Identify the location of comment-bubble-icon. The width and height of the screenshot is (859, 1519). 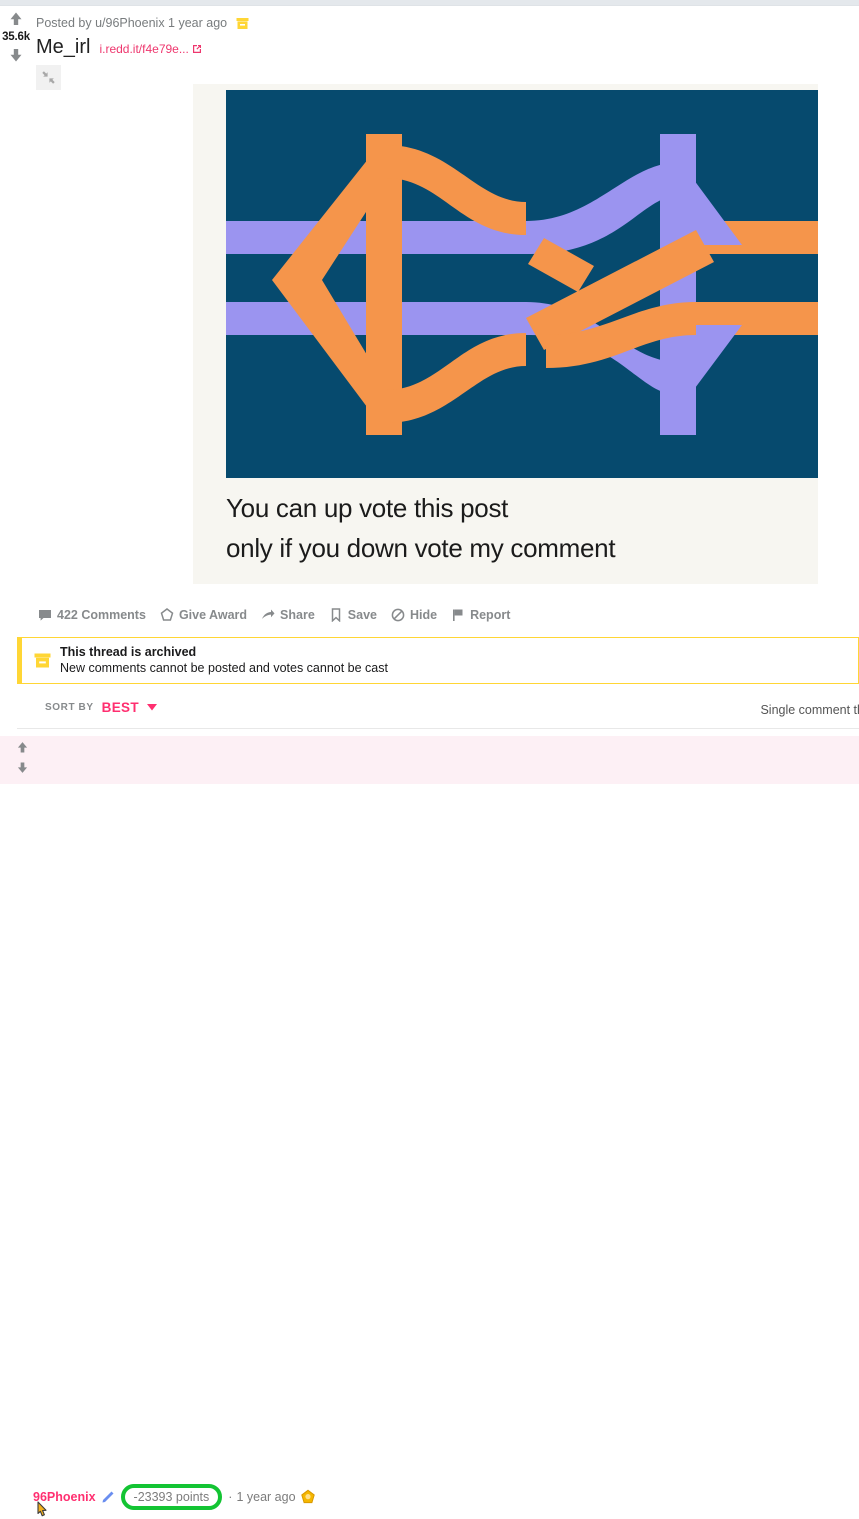
(45, 615).